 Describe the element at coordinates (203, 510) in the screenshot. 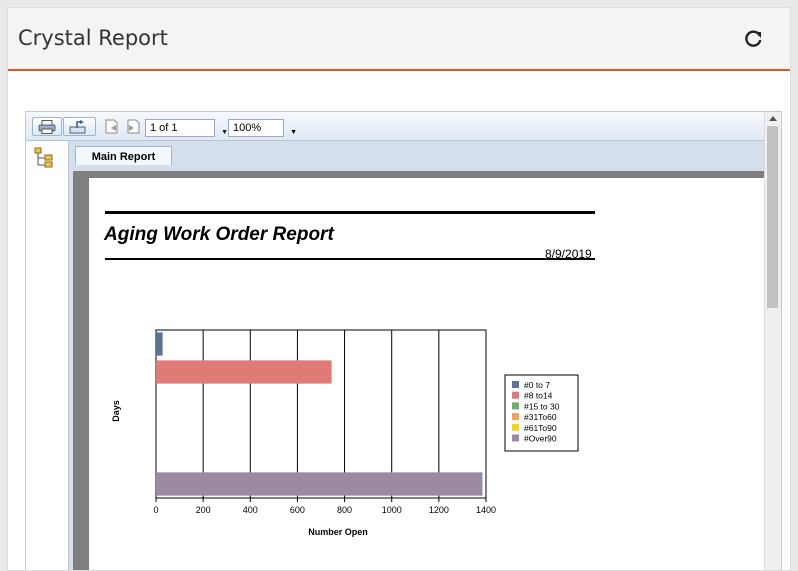

I see `x-tick-label: 200` at that location.